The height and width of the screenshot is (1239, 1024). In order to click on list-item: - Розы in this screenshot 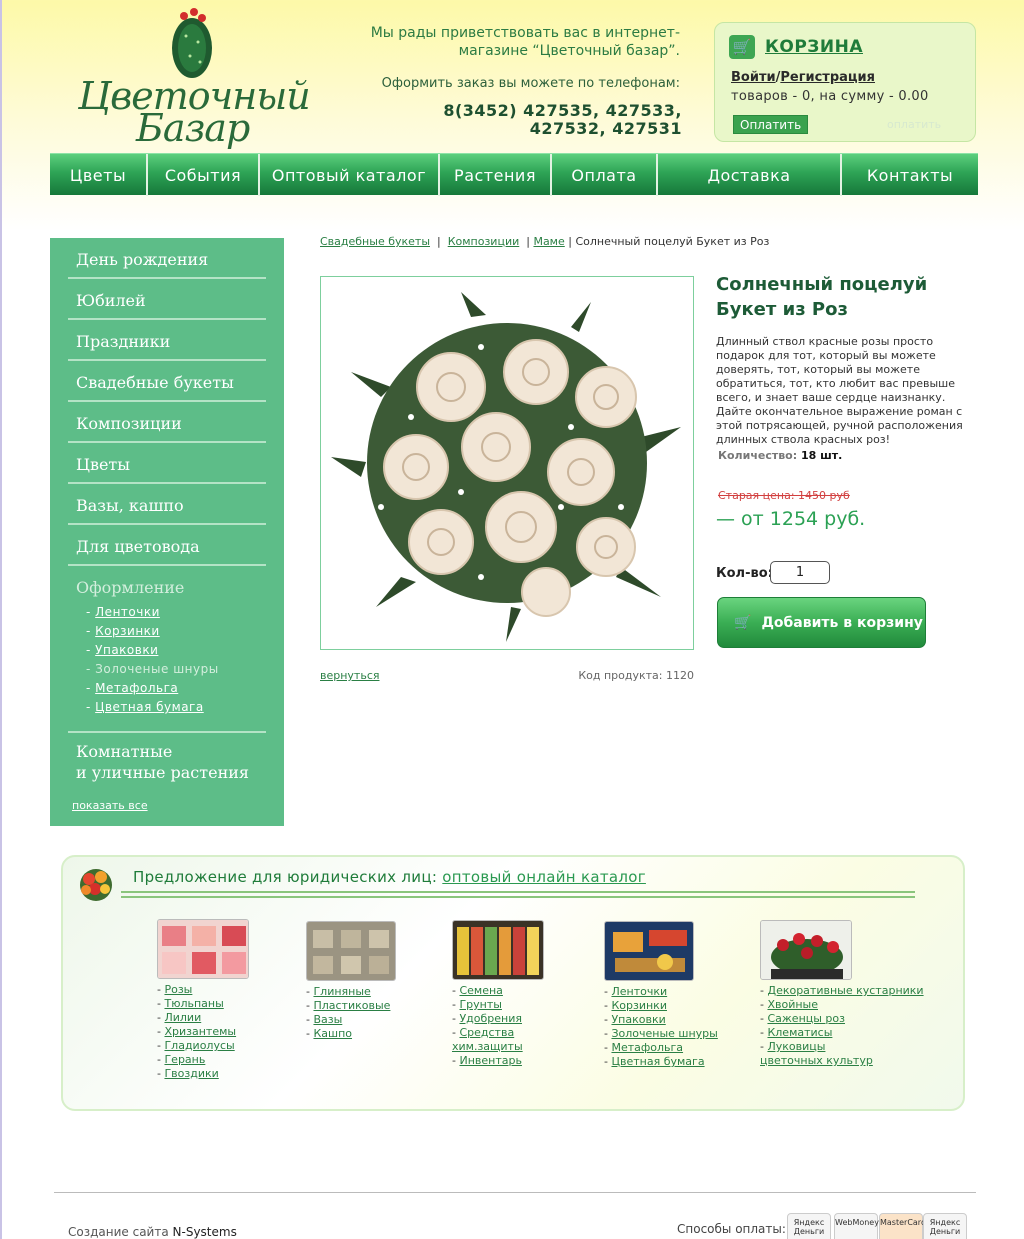, I will do `click(203, 990)`.